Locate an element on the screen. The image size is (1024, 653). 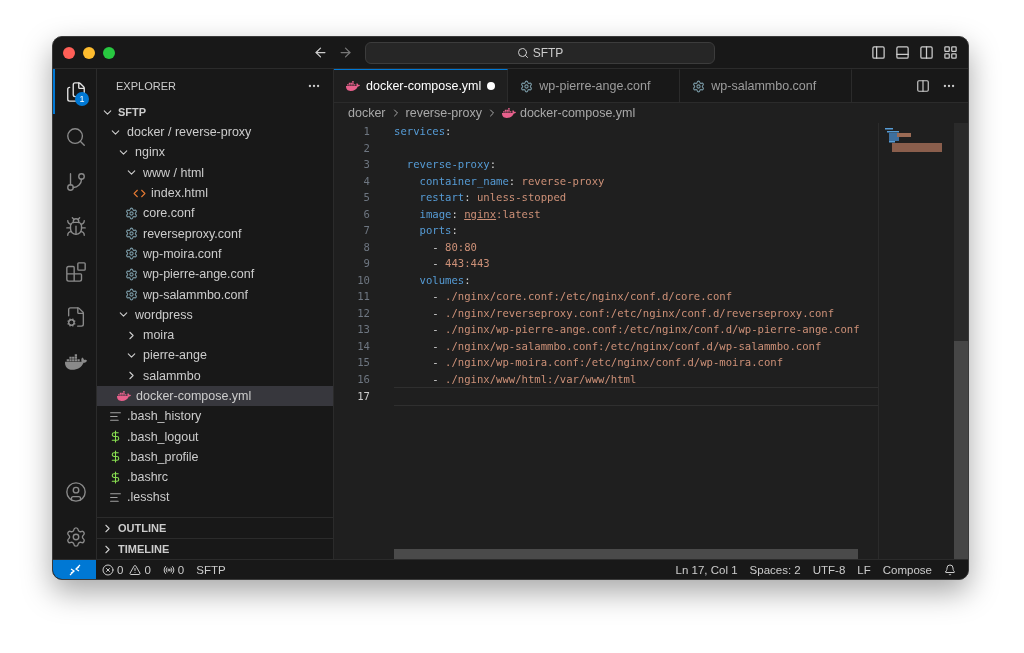
code-line: - ./nginx/wp-salammbo.conf:/etc/nginx/conf.d/wp-salammbo.conf is located at coordinates (626, 345).